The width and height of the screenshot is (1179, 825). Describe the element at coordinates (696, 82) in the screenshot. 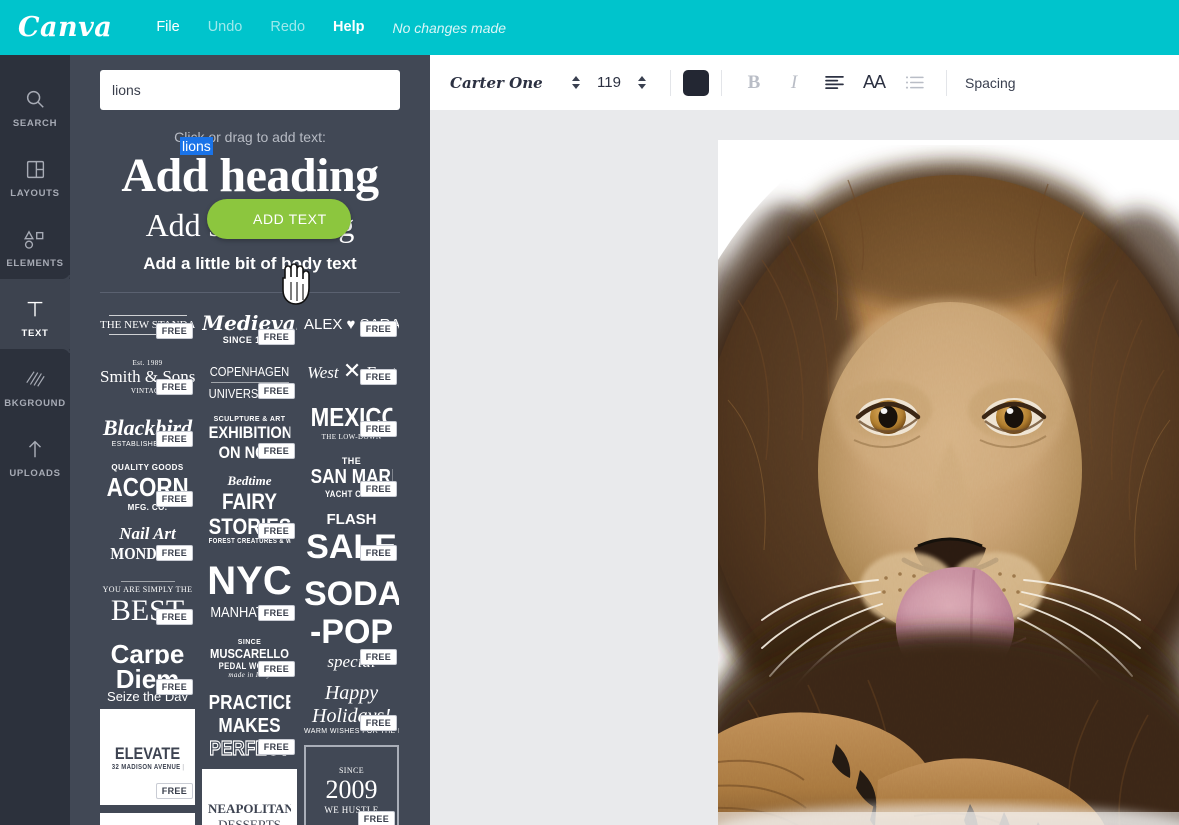

I see `text-color-swatch` at that location.